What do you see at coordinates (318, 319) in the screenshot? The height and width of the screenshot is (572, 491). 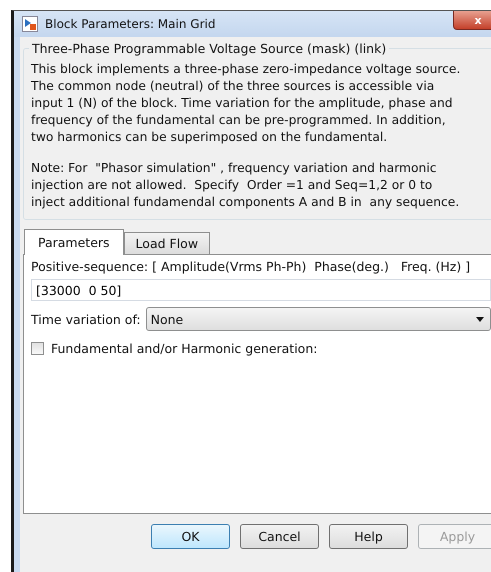 I see `dropdown: None` at bounding box center [318, 319].